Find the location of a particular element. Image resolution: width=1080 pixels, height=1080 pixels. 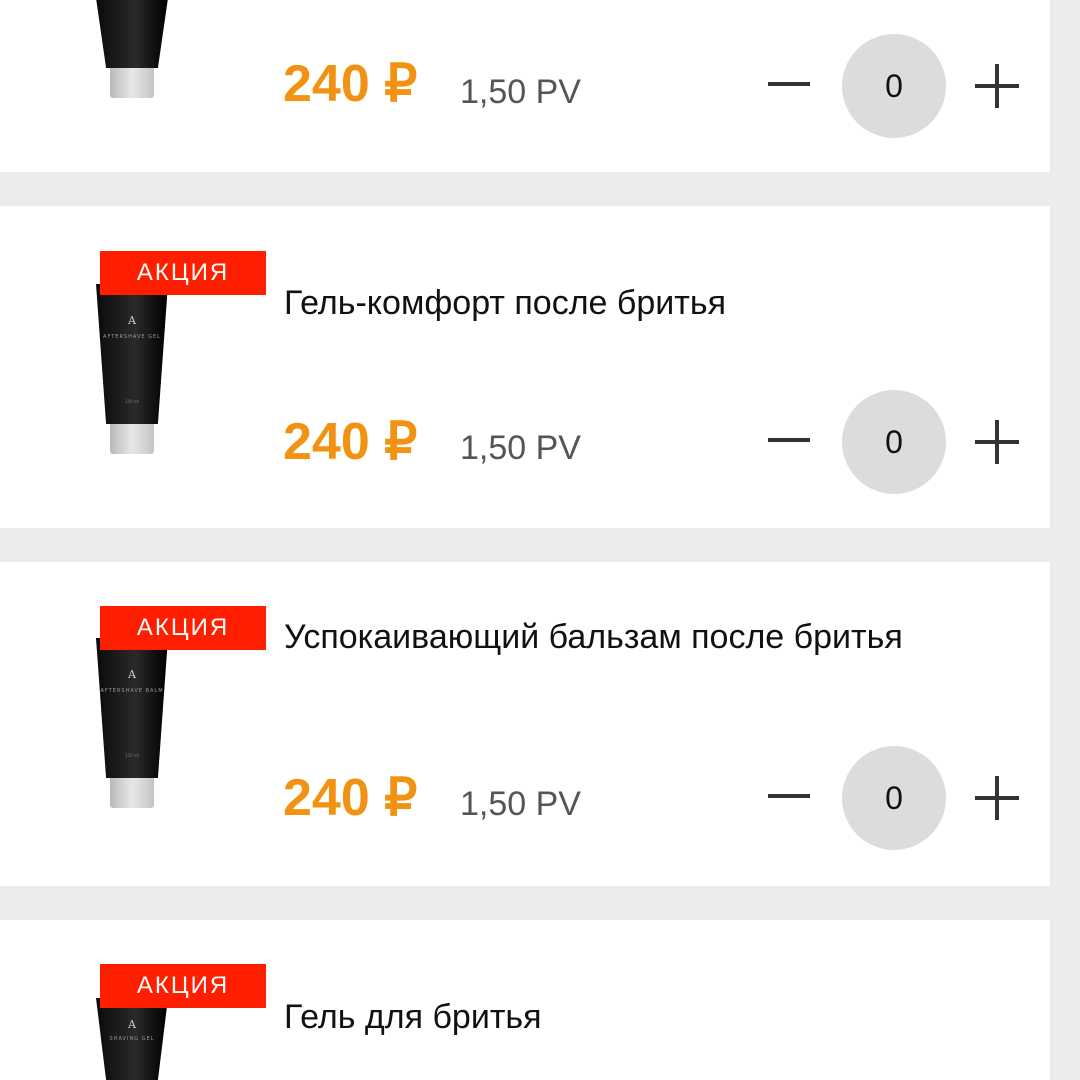

tube-label: AFTERSHAVE BALM is located at coordinates (132, 691).